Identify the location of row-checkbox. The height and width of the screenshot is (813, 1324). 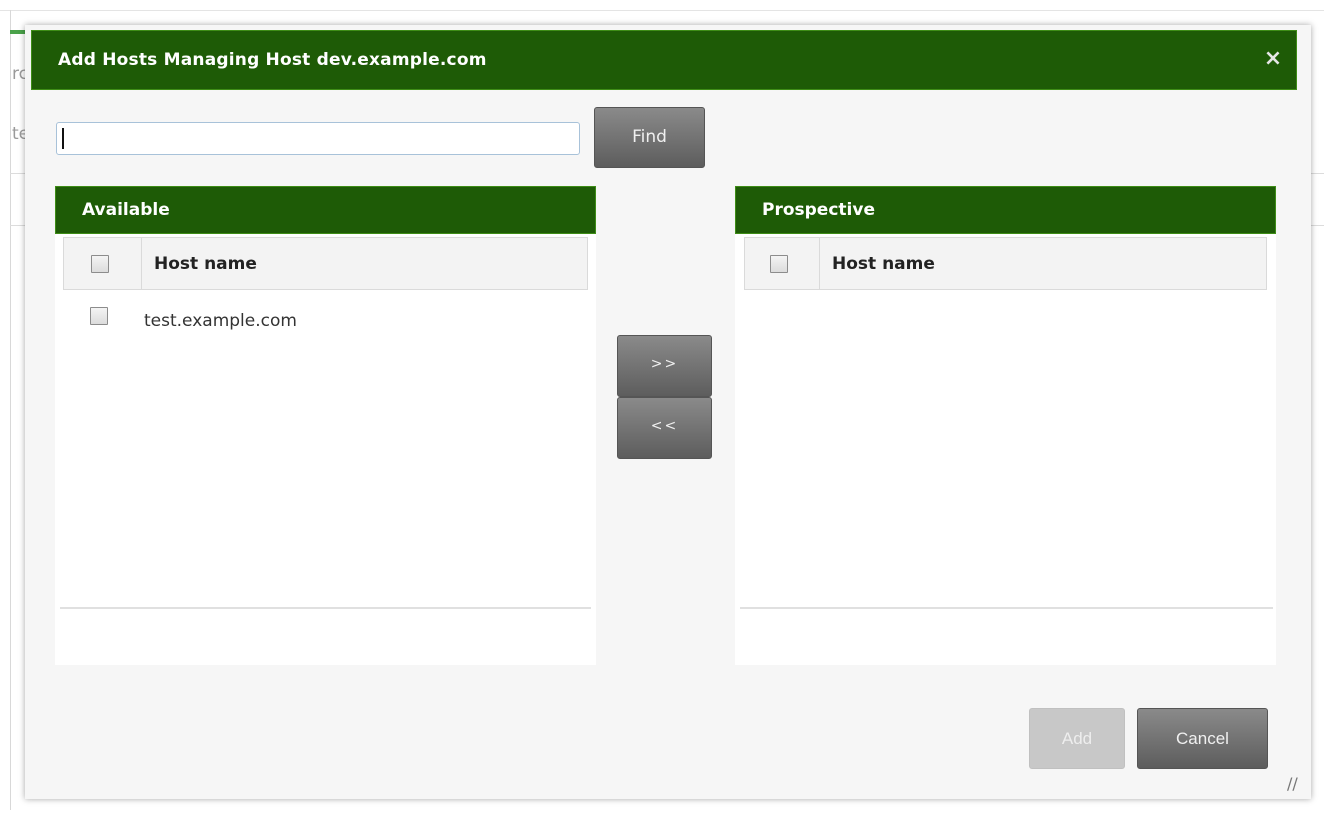
(99, 316).